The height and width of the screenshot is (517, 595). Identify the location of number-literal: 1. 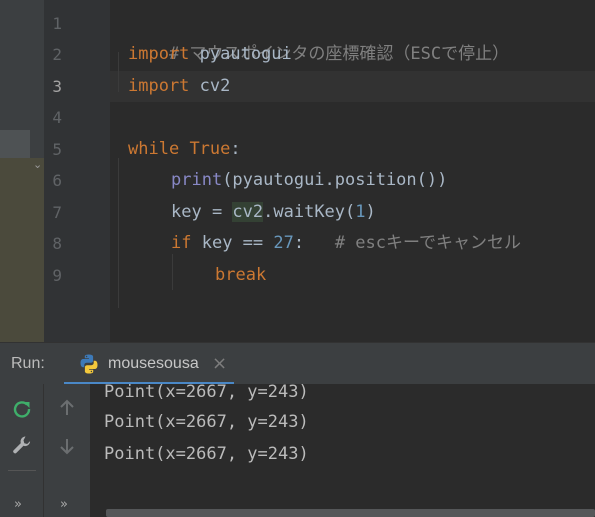
(360, 212).